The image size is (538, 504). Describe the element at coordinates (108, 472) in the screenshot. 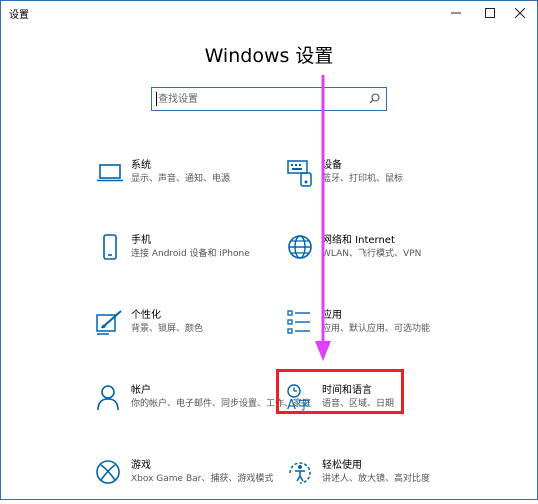

I see `xbox-icon` at that location.